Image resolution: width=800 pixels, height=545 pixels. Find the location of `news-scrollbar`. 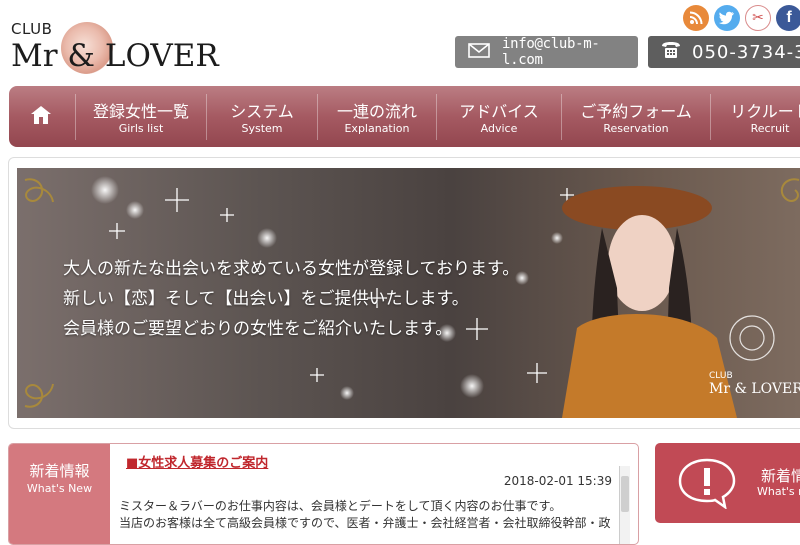

news-scrollbar is located at coordinates (624, 505).